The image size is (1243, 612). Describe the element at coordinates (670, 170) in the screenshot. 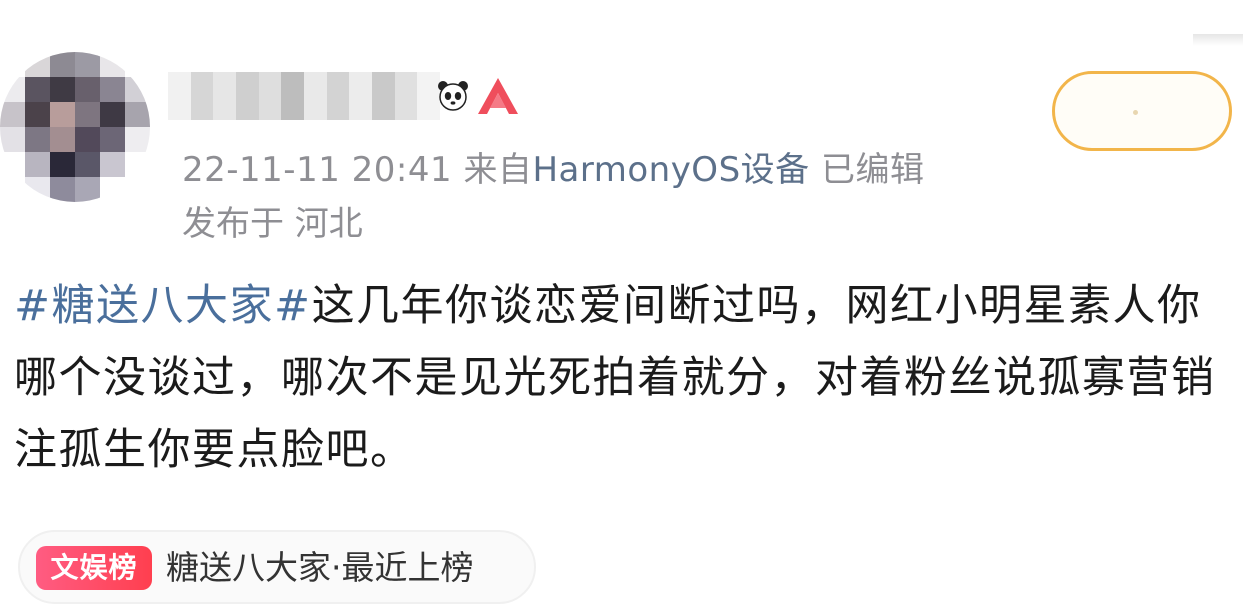

I see `source-device: HarmonyOS设备` at that location.